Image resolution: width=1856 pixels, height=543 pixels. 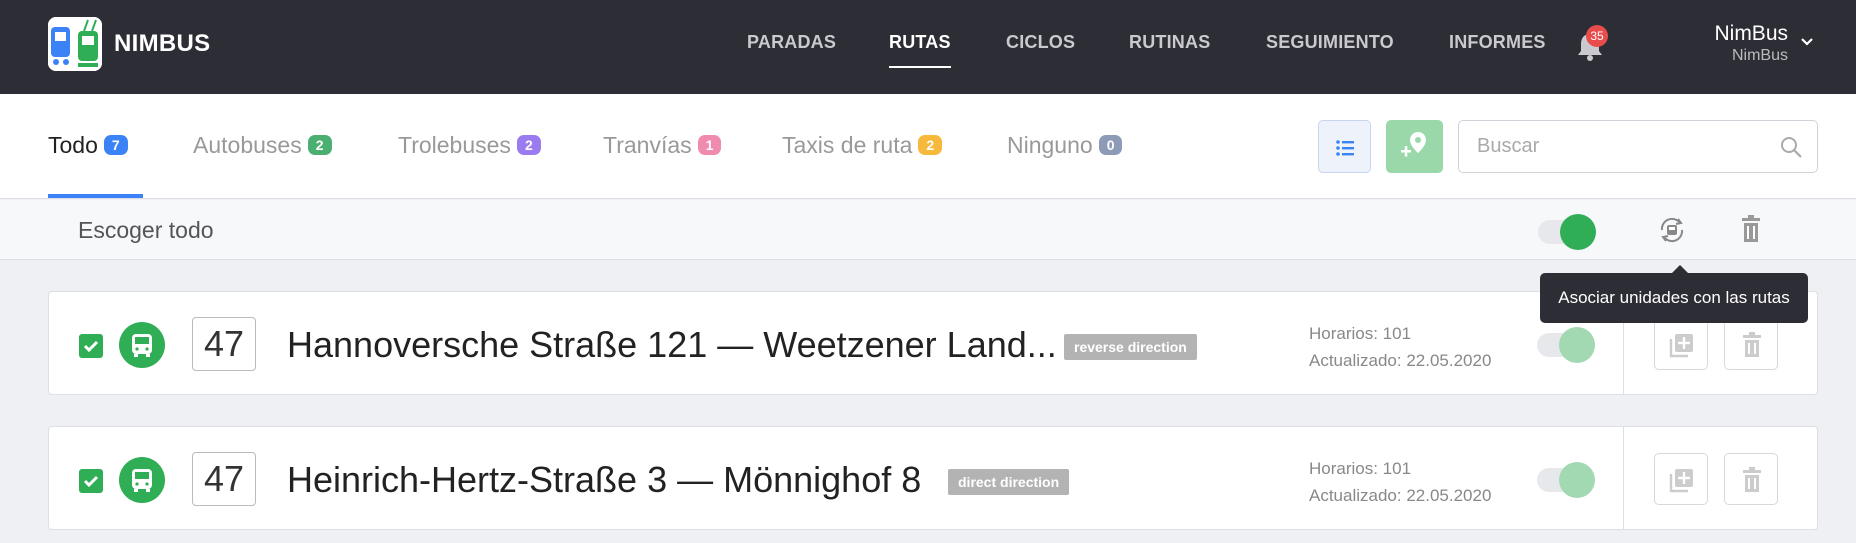 I want to click on tab-label: Taxis de ruta, so click(x=847, y=145).